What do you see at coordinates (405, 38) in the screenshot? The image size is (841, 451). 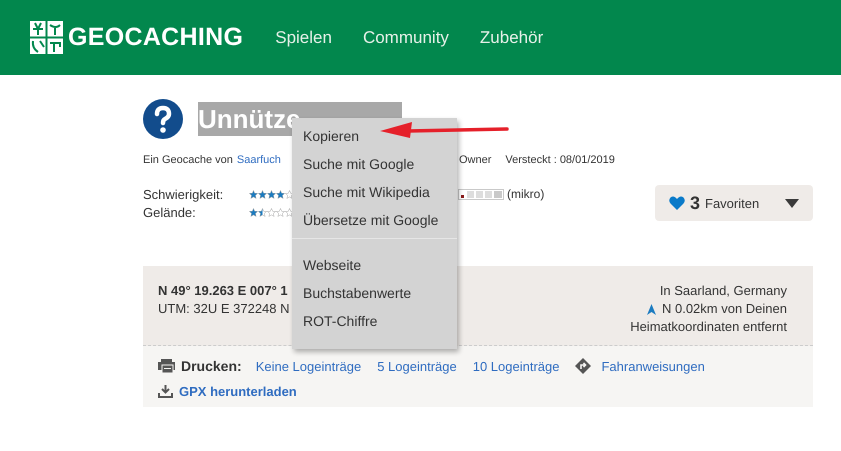 I see `nav-link: Community` at bounding box center [405, 38].